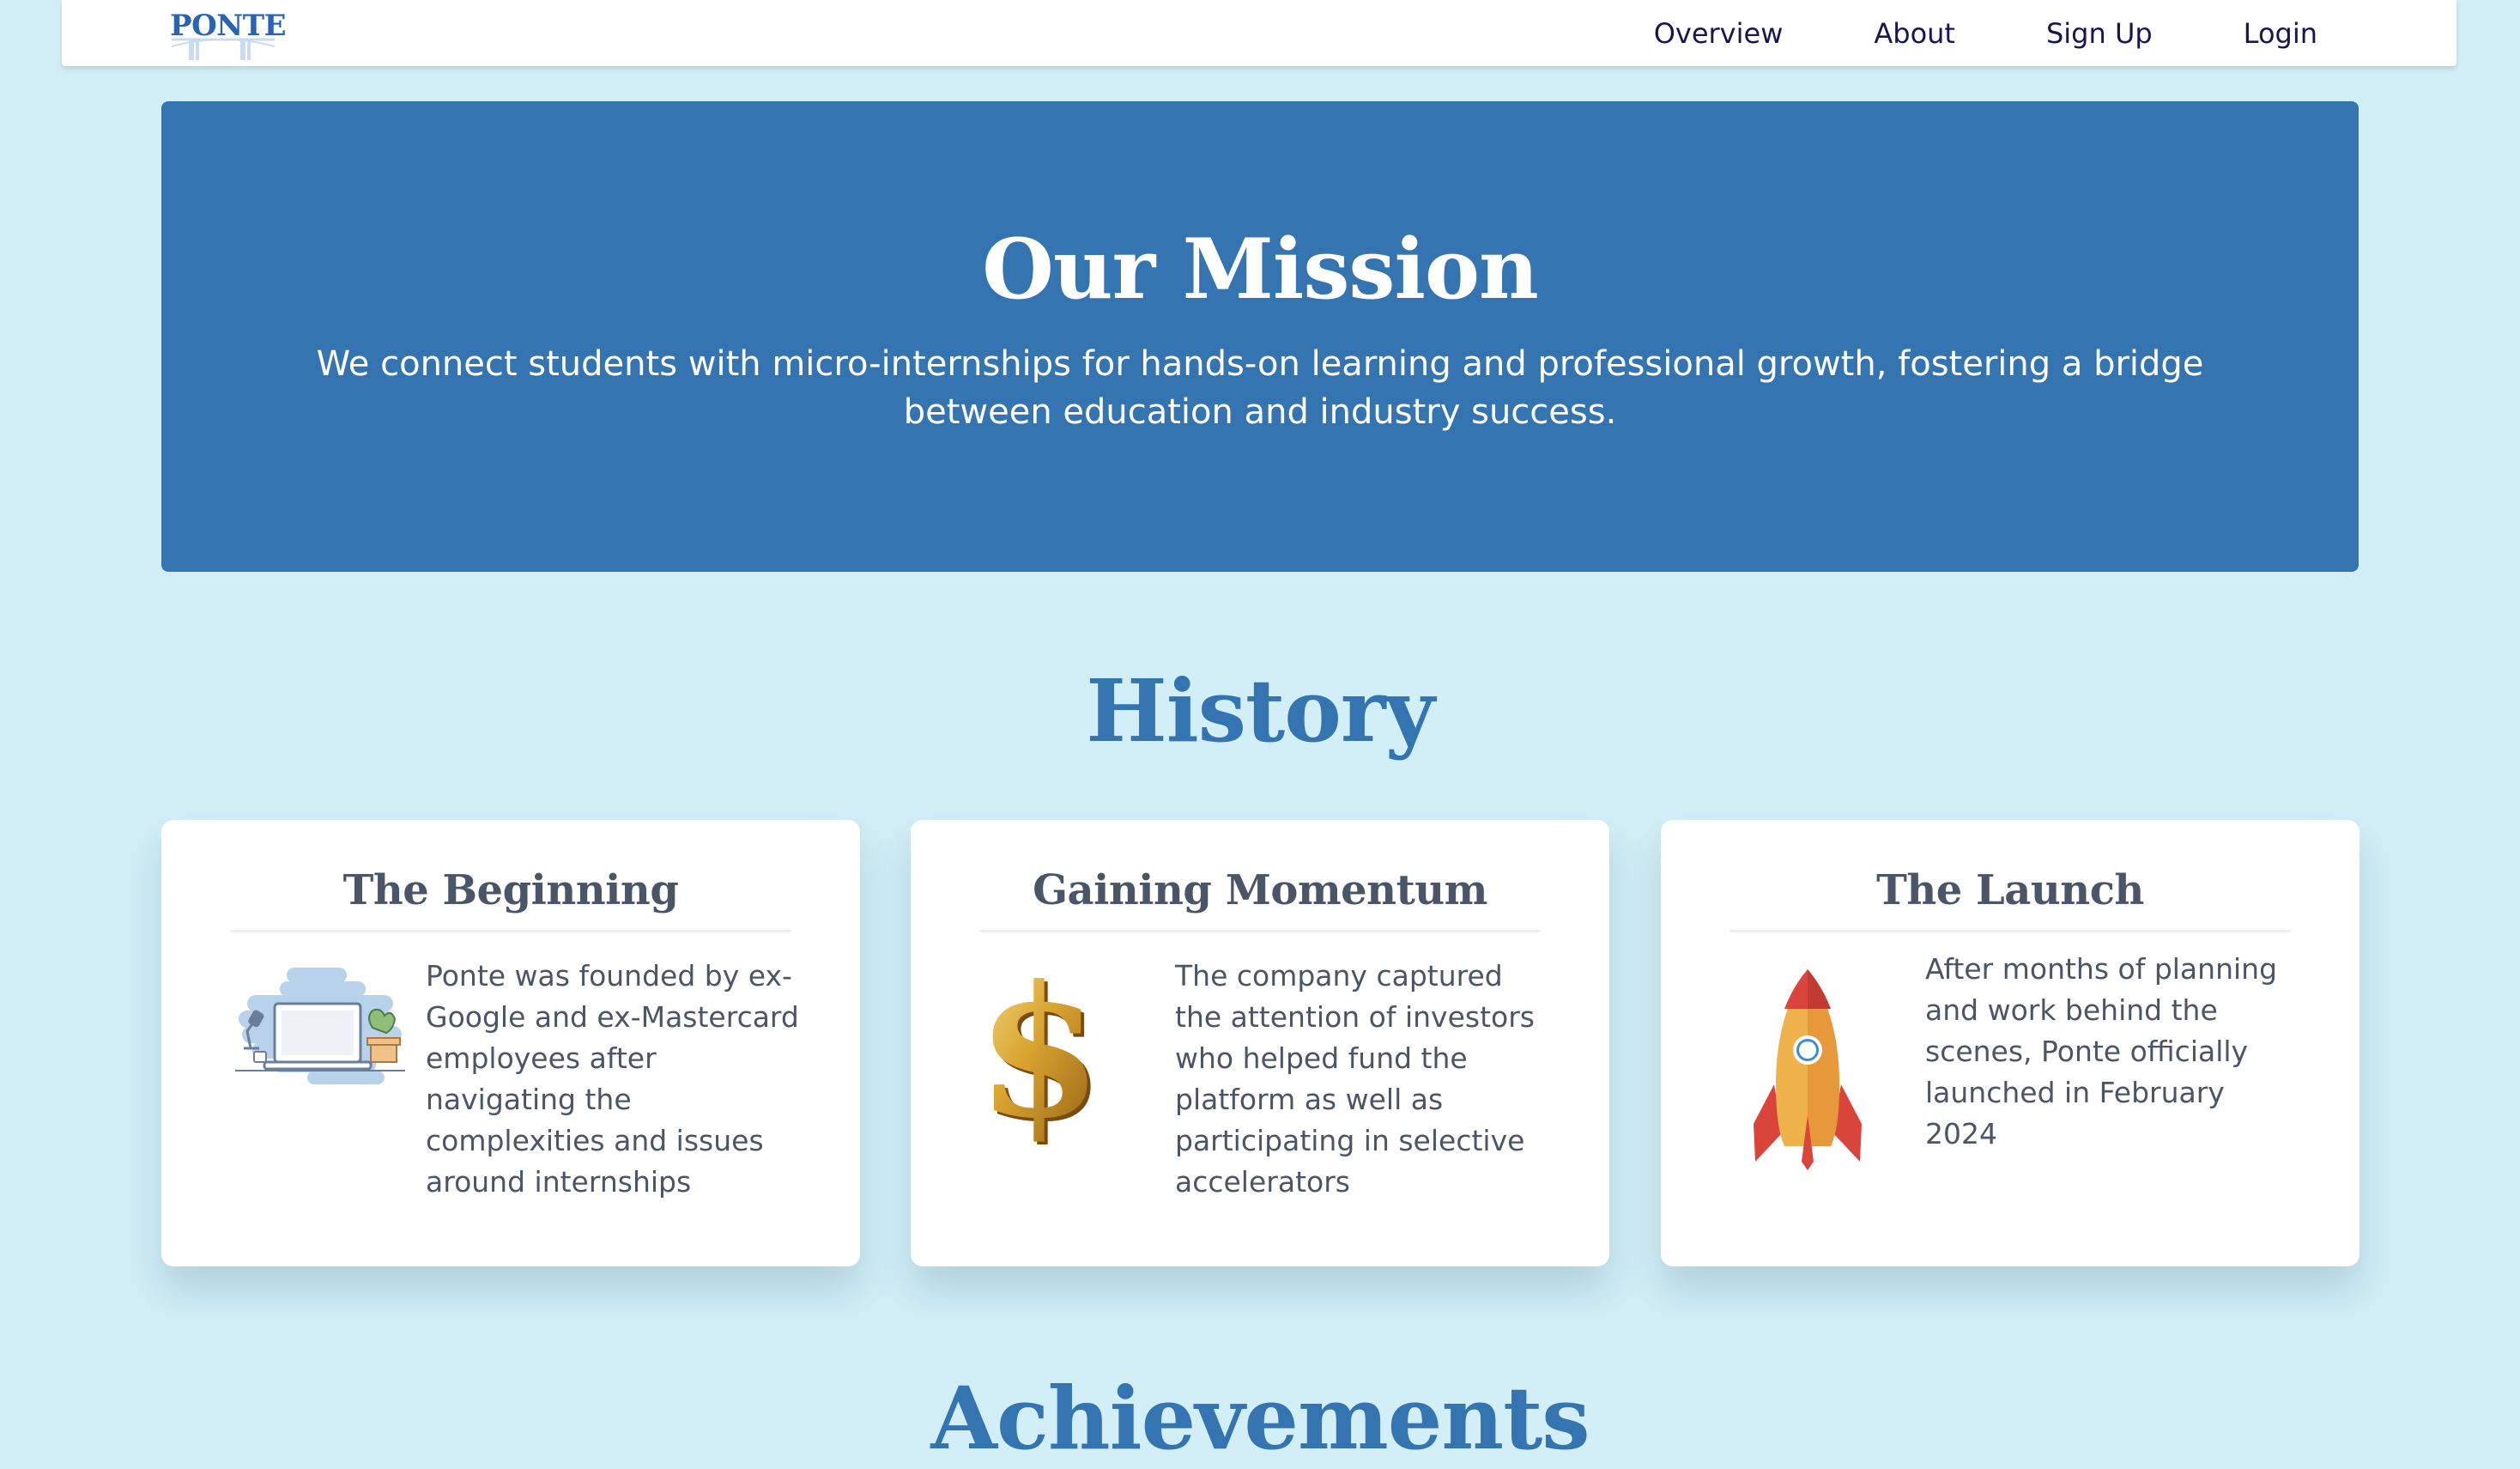  What do you see at coordinates (223, 49) in the screenshot?
I see `bridge-icon` at bounding box center [223, 49].